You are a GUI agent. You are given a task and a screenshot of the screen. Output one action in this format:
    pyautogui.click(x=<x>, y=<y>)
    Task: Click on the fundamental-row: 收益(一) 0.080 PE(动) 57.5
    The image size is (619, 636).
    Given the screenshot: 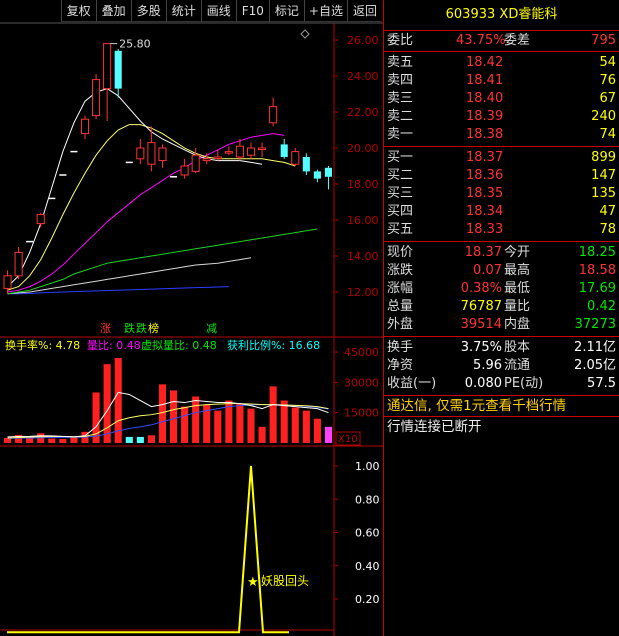 What is the action you would take?
    pyautogui.click(x=501, y=384)
    